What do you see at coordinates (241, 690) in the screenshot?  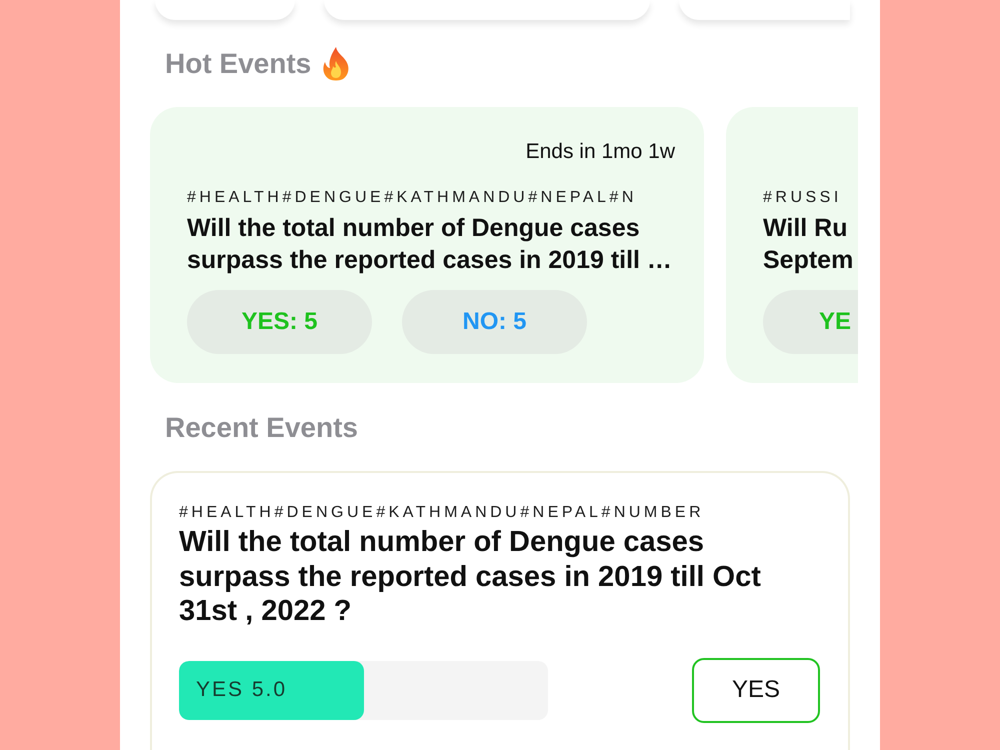 I see `result-label: YES 5.0` at bounding box center [241, 690].